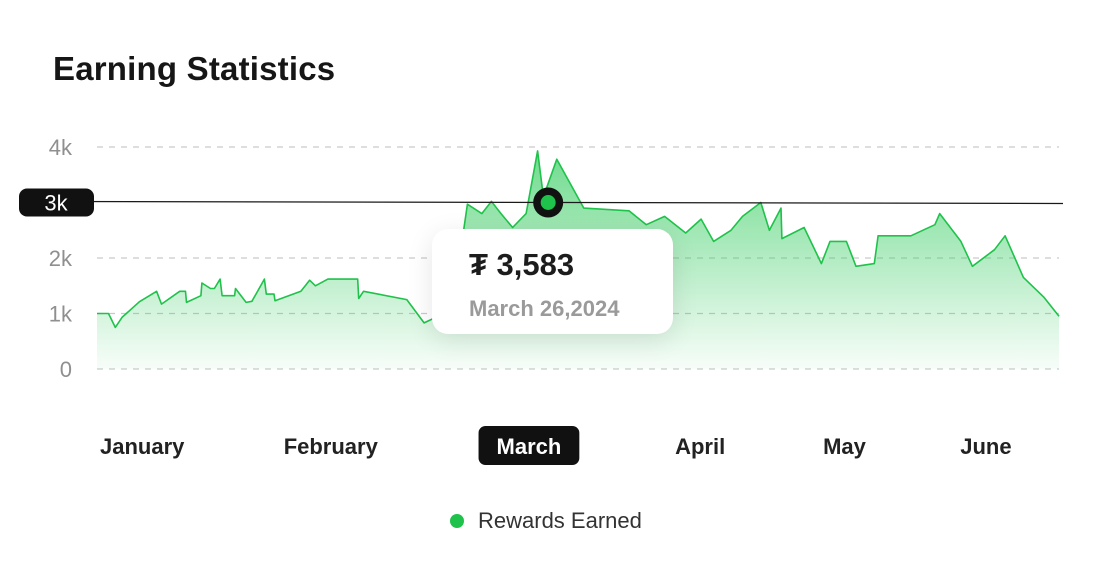 The width and height of the screenshot is (1108, 582). What do you see at coordinates (56, 203) in the screenshot?
I see `crosshair-badge-label: 3k` at bounding box center [56, 203].